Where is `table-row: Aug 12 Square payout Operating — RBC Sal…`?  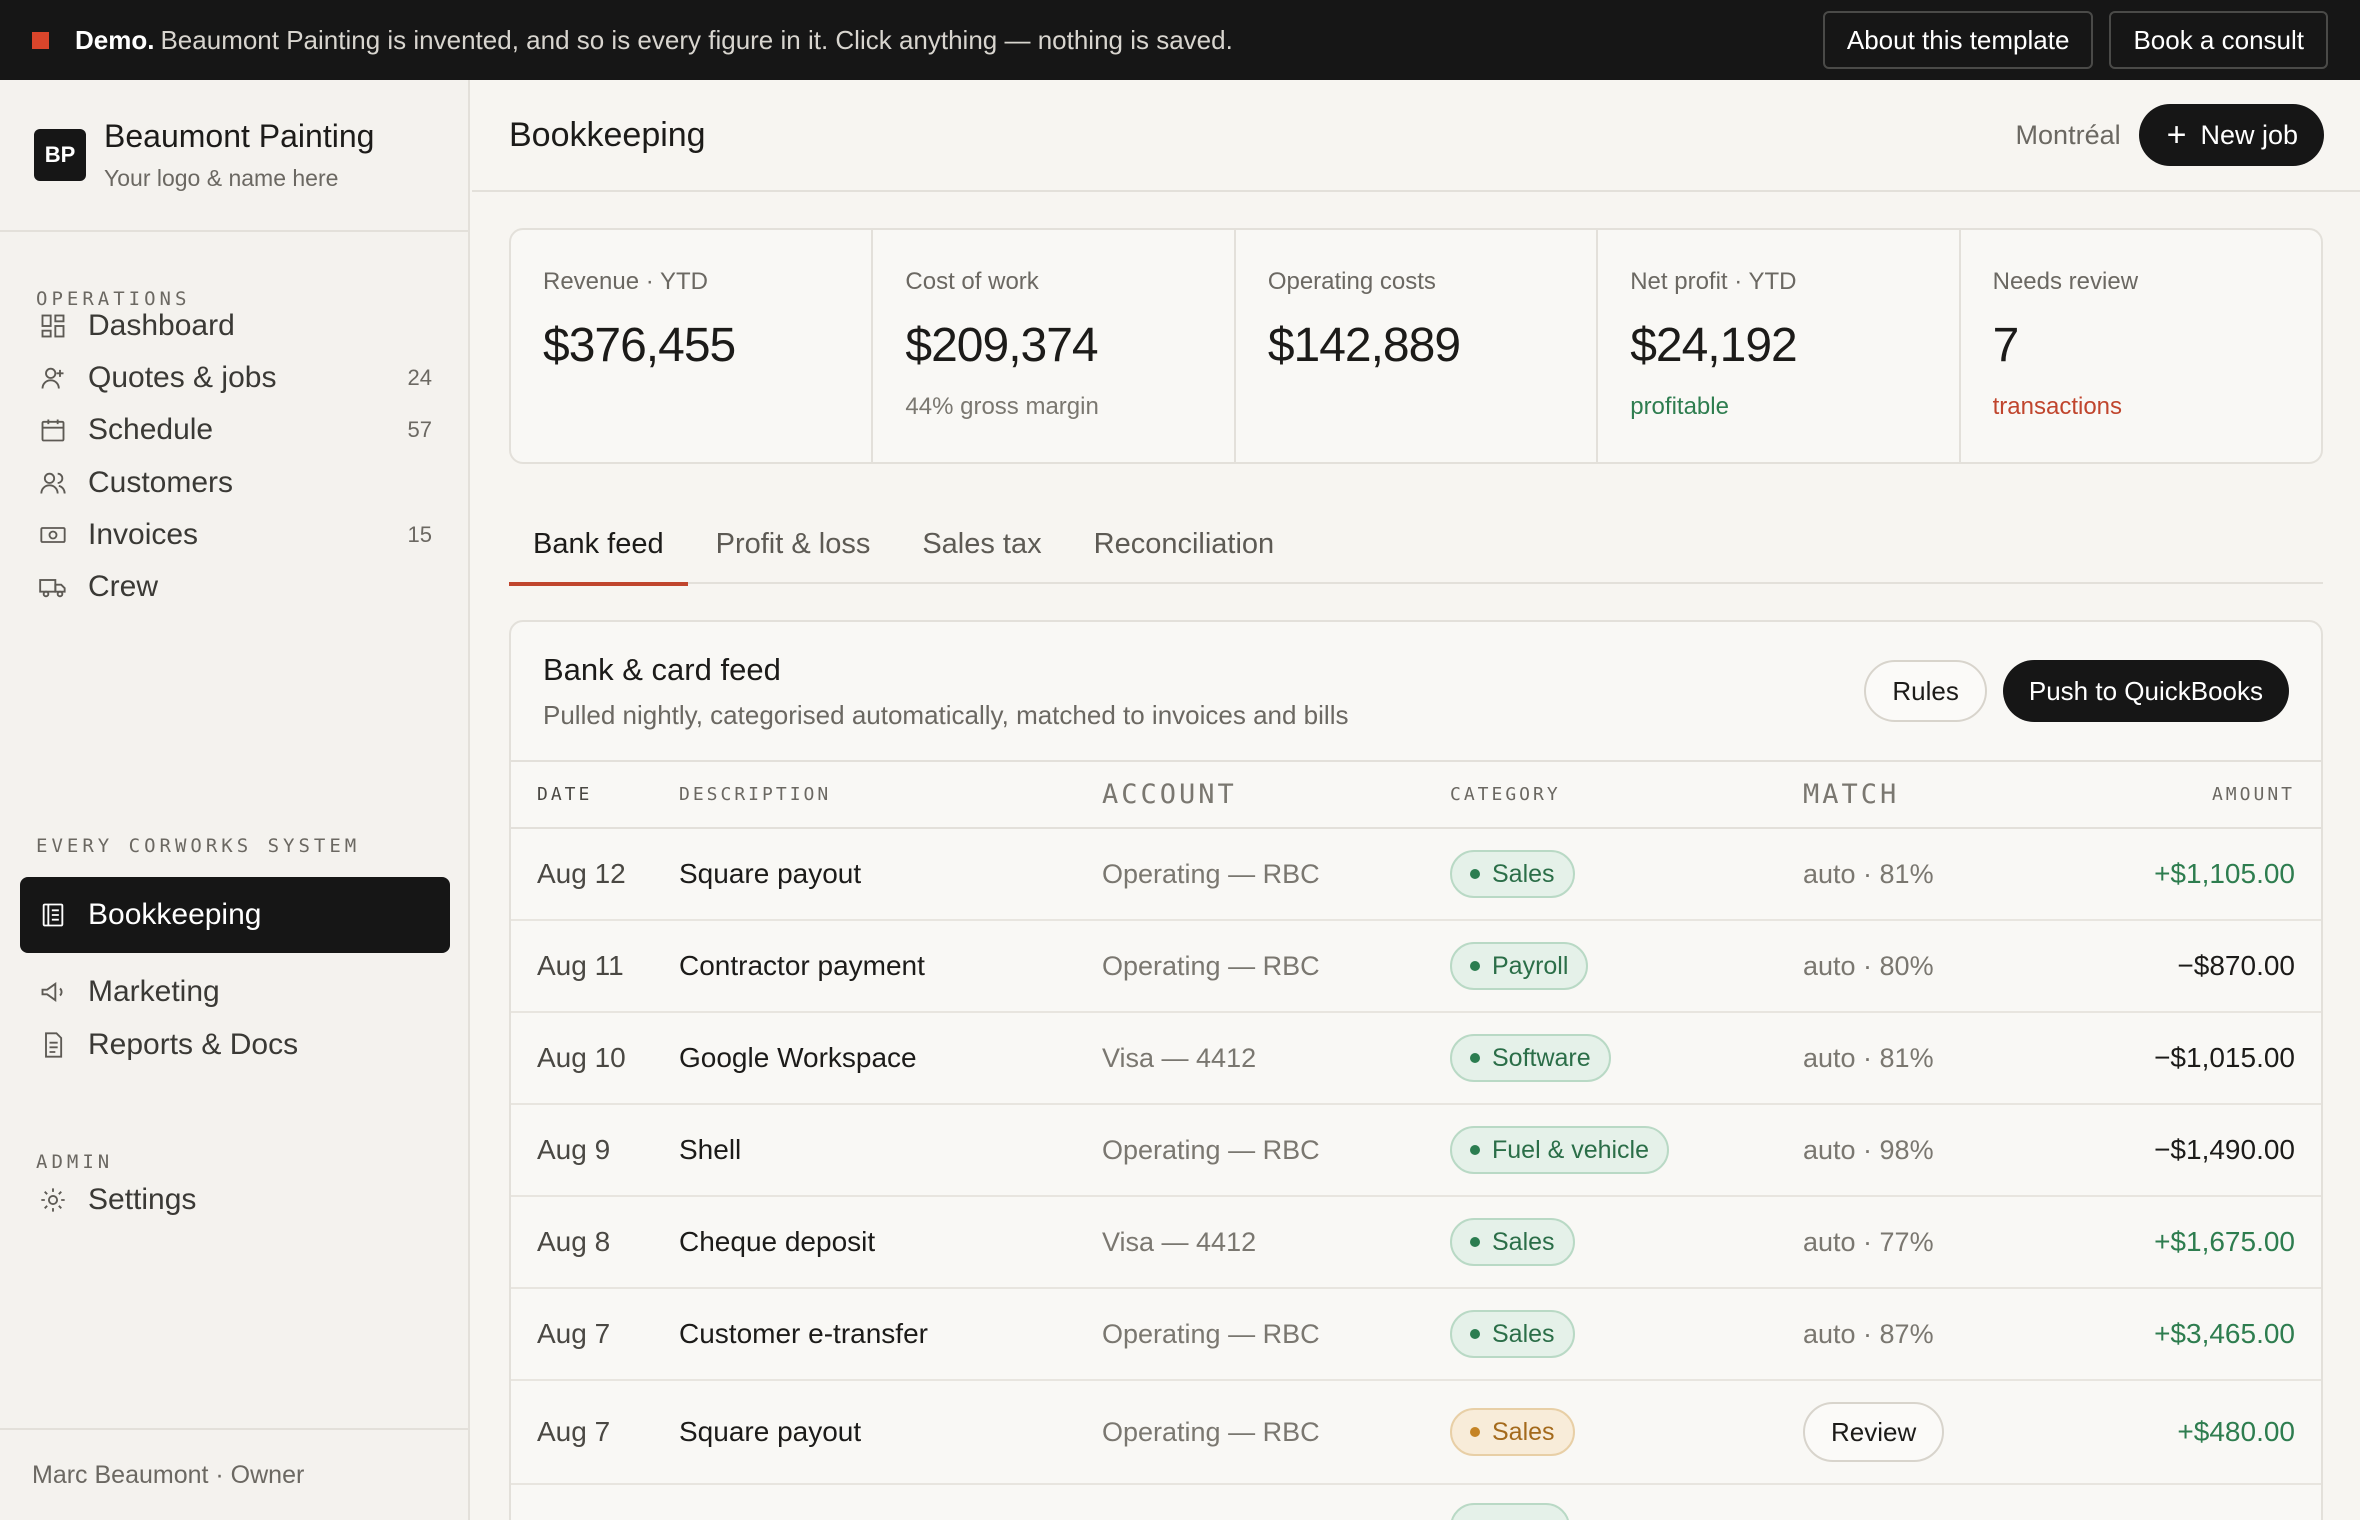 table-row: Aug 12 Square payout Operating — RBC Sal… is located at coordinates (1416, 874).